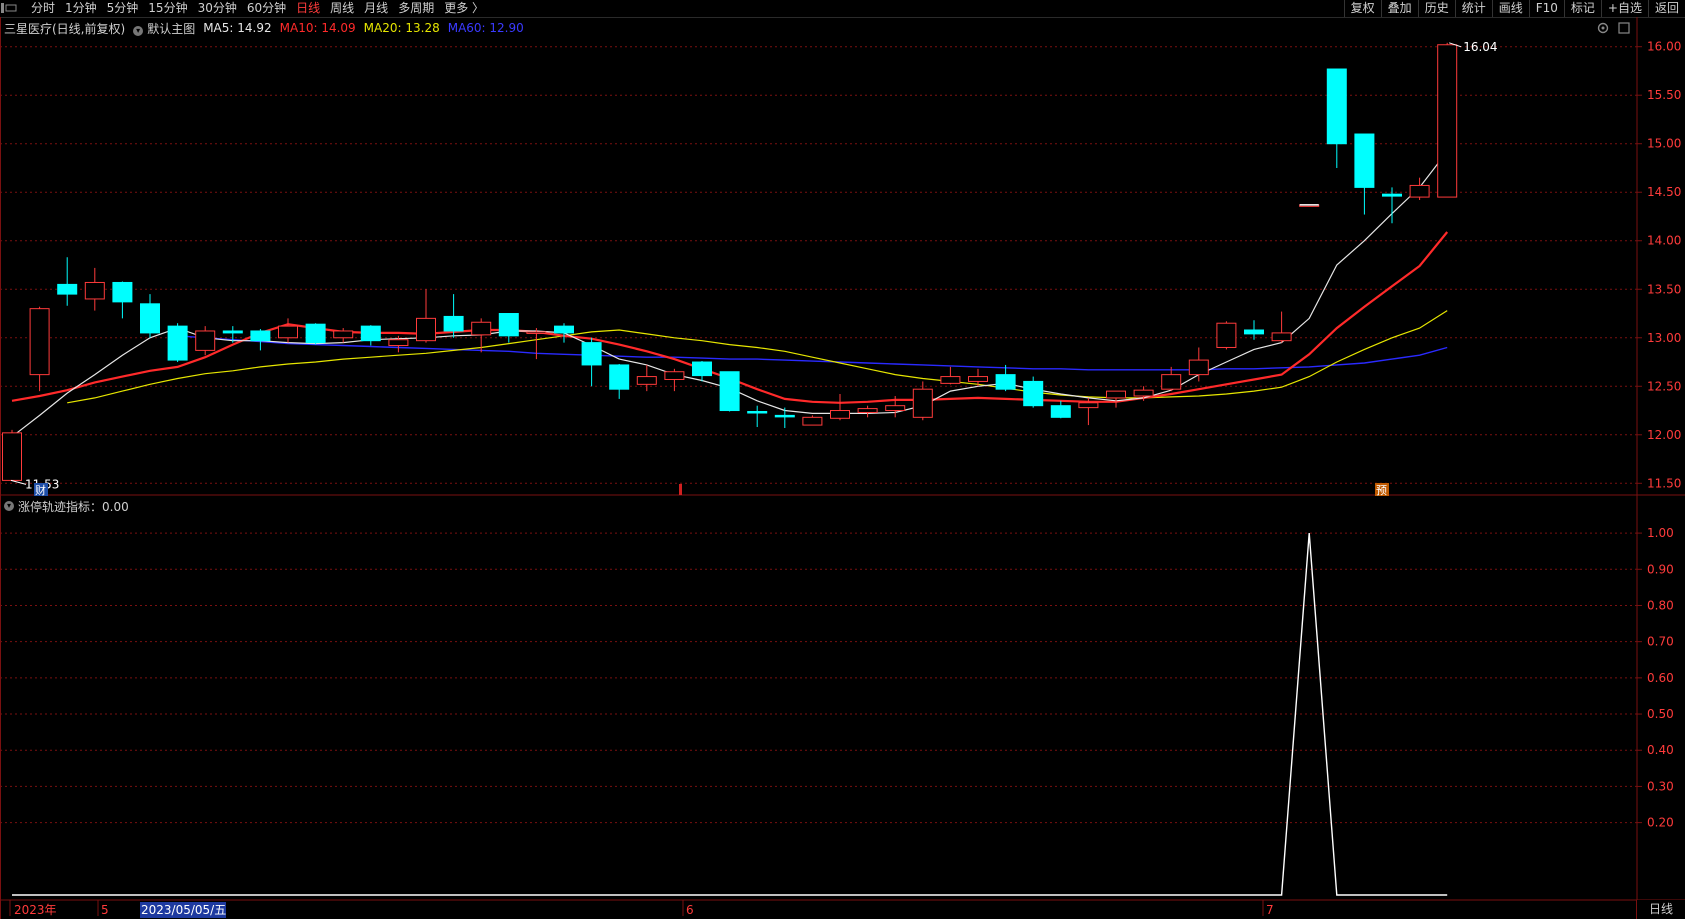  Describe the element at coordinates (1660, 678) in the screenshot. I see `indicator-y-tick-label: 0.60` at that location.